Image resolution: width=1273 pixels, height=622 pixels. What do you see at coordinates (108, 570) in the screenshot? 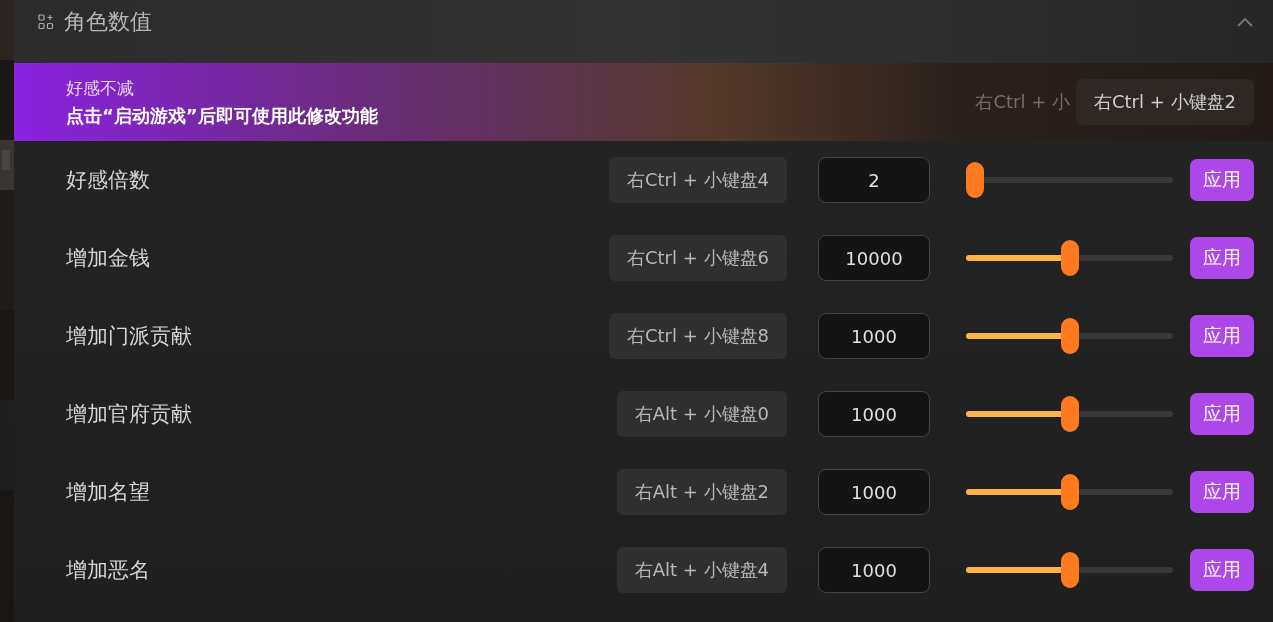
I see `feature-label: 增加恶名` at bounding box center [108, 570].